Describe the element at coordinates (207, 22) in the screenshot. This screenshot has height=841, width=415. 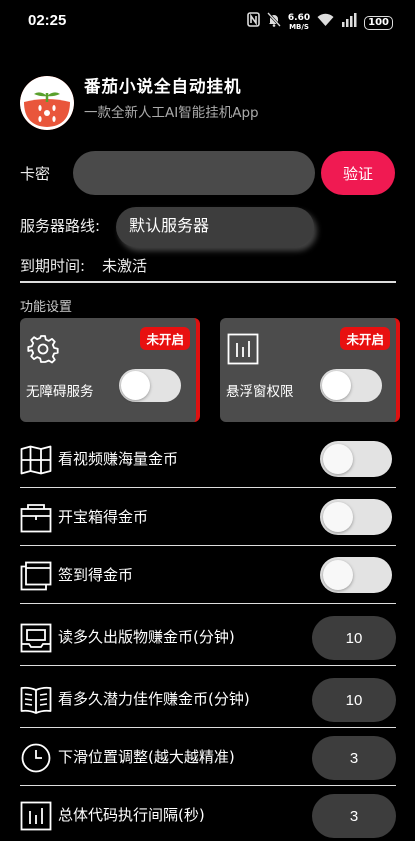
I see `status-bar: 02:25 6.60 MB/S 100` at that location.